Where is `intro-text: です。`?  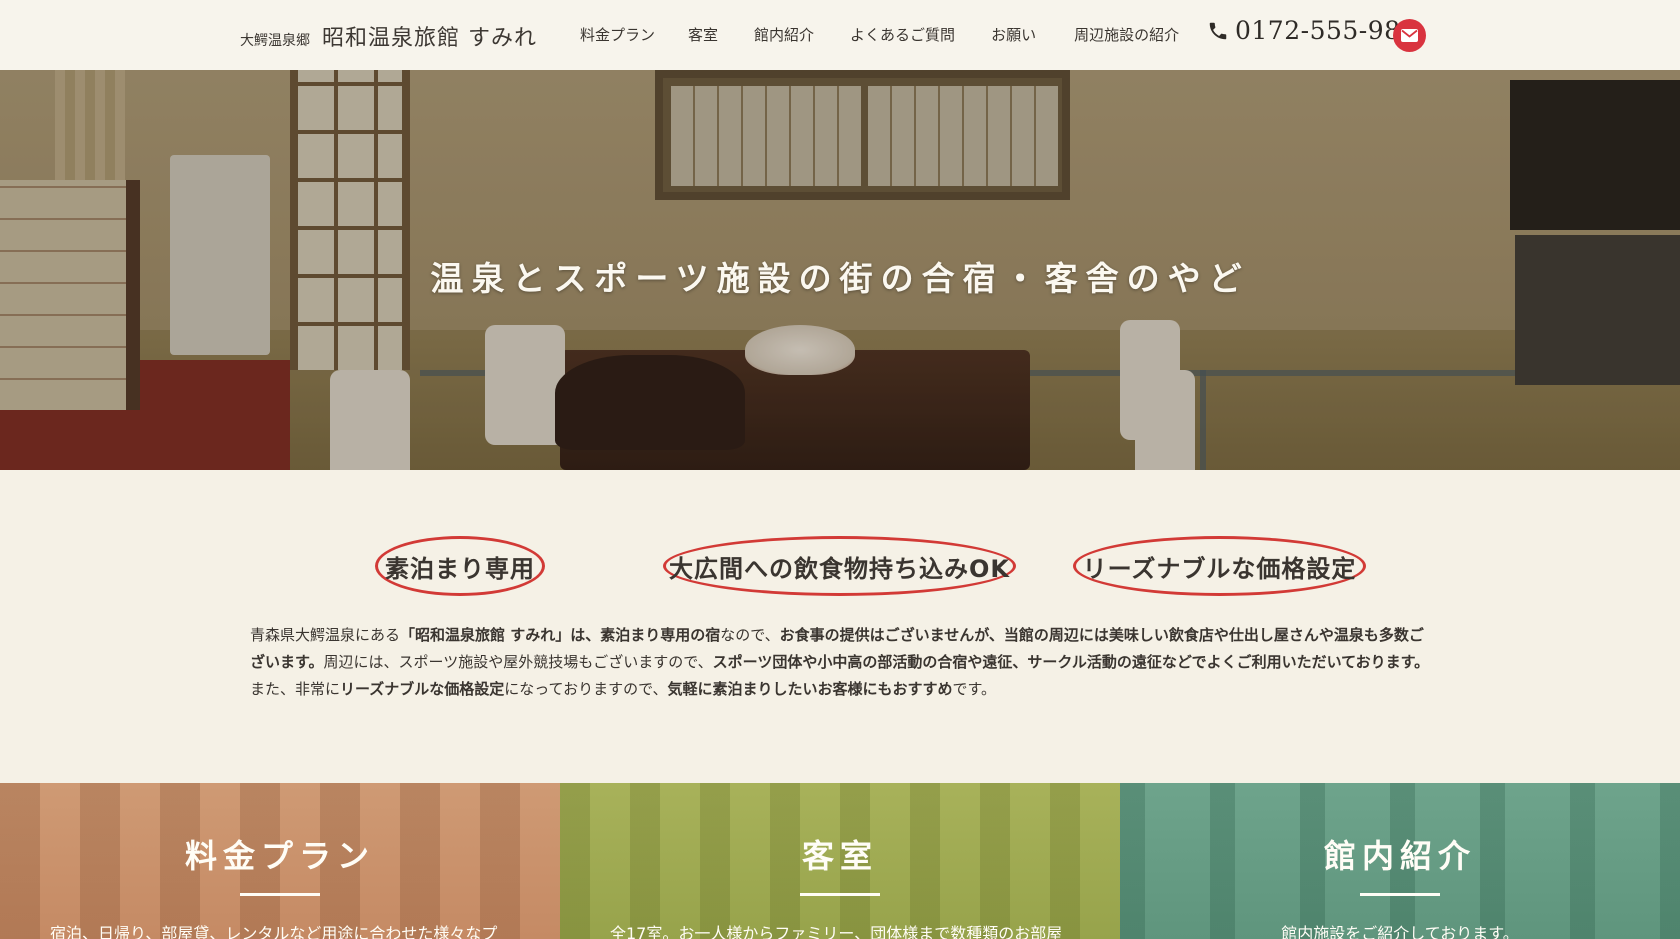
intro-text: です。 is located at coordinates (974, 689).